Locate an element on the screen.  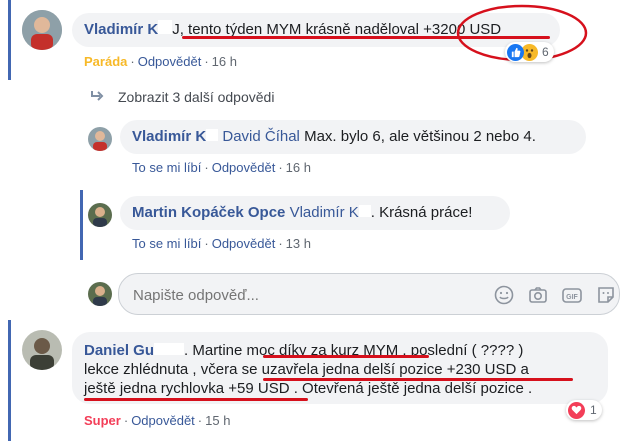
comment-text: lekce zhlédnuta , včera se is located at coordinates (173, 369).